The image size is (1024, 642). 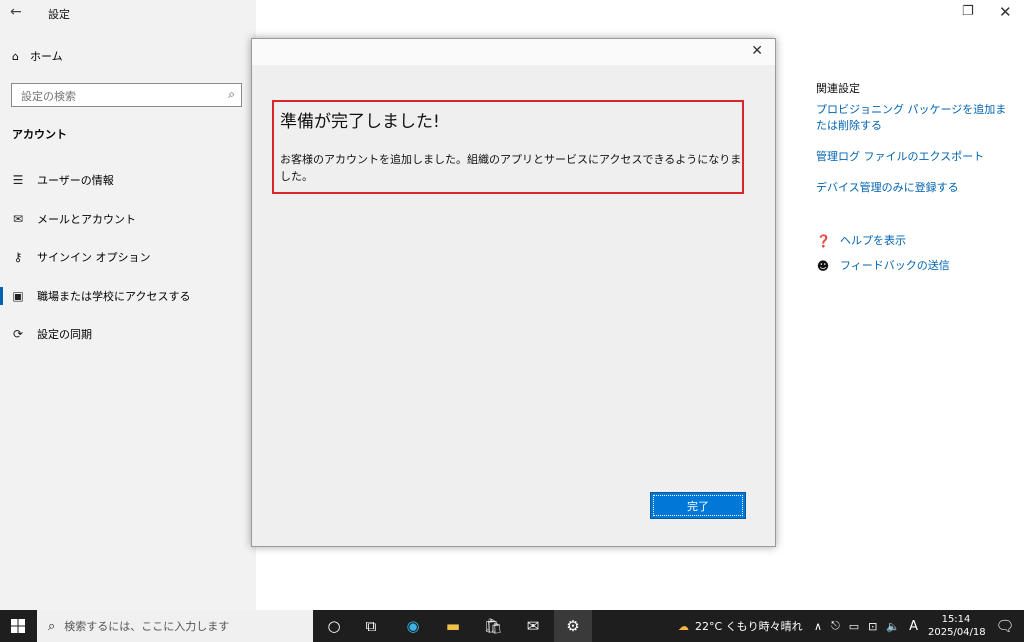 I want to click on start-button, so click(x=18, y=626).